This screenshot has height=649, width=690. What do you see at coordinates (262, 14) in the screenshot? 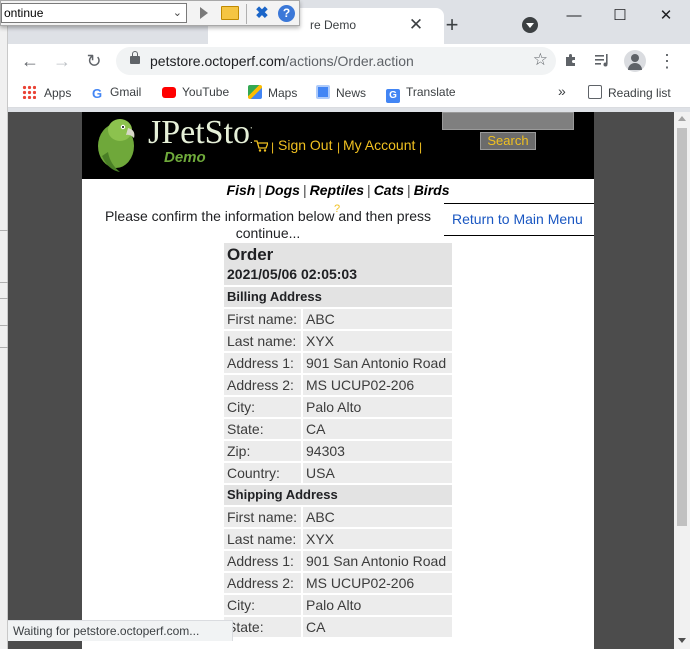
I see `shrink-arrows-icon: ✖` at bounding box center [262, 14].